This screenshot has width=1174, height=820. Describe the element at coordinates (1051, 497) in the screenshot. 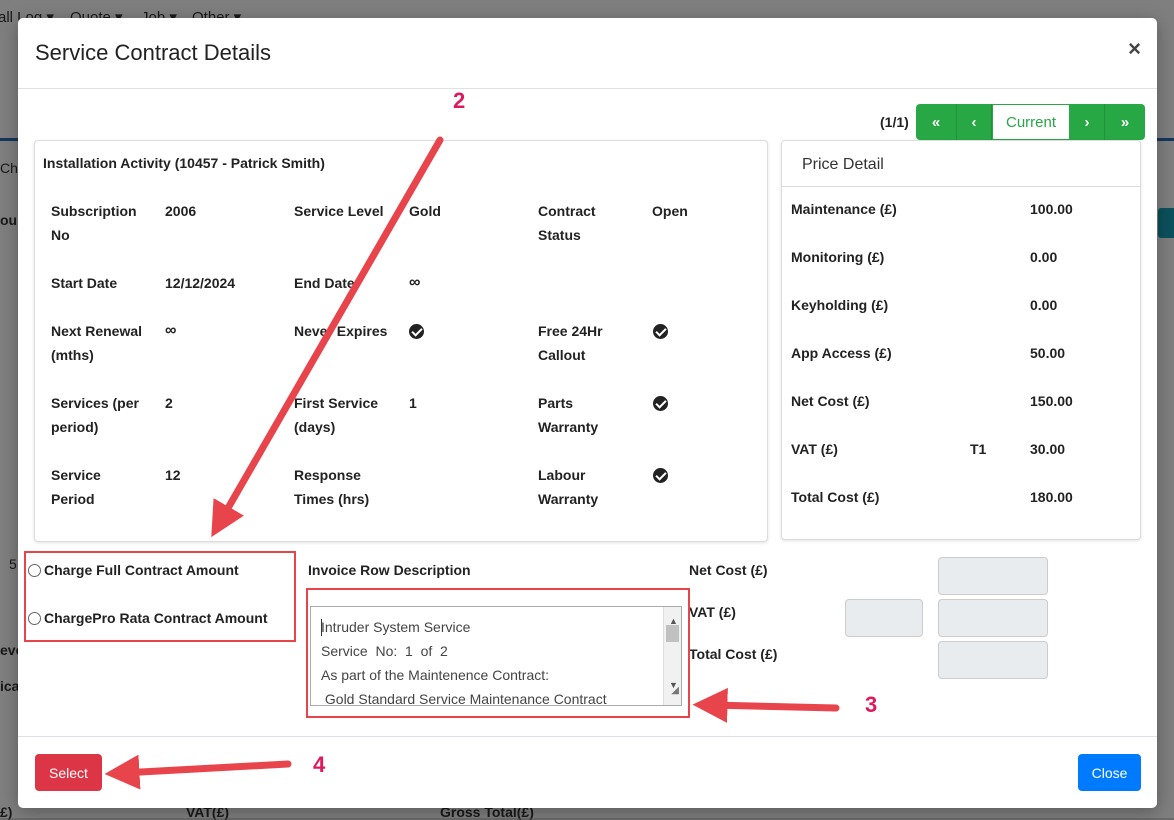

I see `price-total-cost-value: 180.00` at that location.